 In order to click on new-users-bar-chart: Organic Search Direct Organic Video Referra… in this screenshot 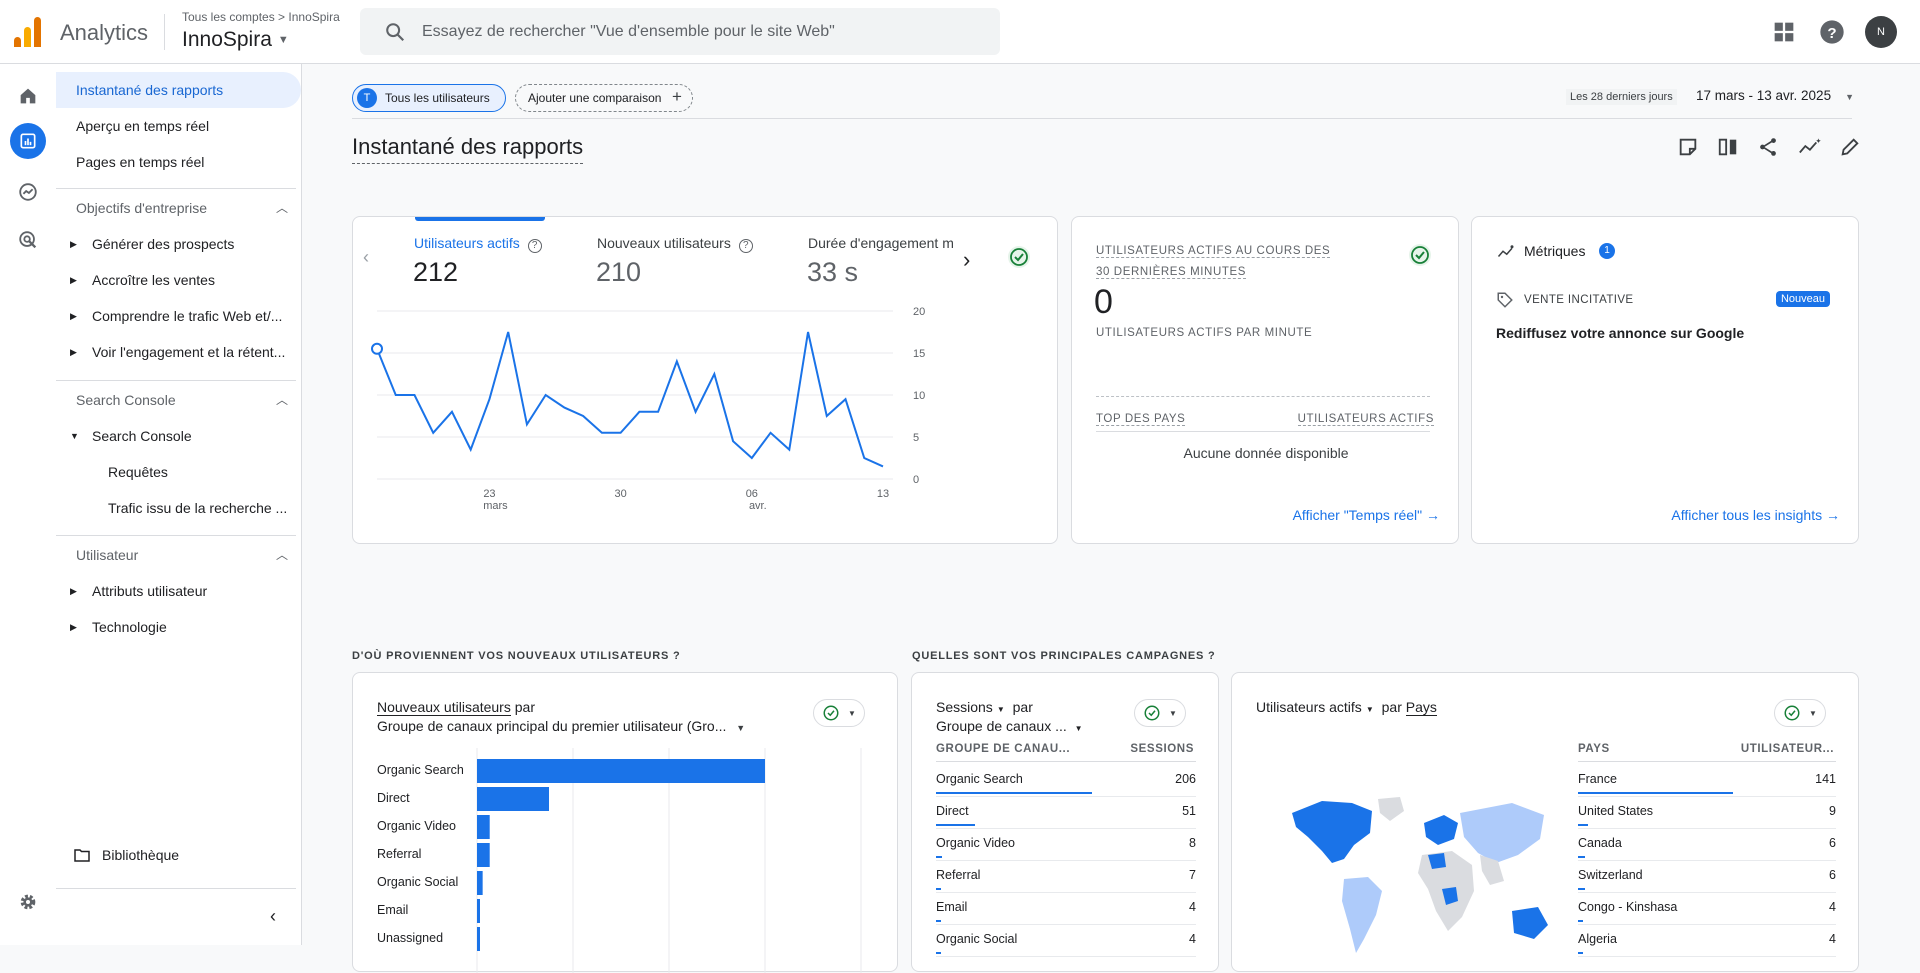, I will do `click(619, 860)`.